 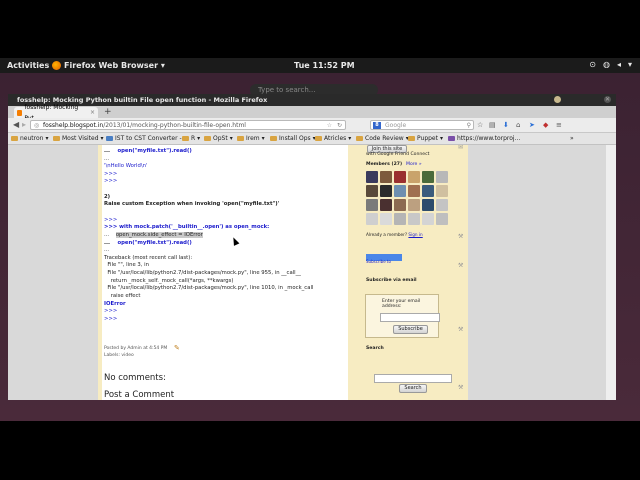 I want to click on tab-strip: fosshelp: Mocking Pyt... × +, so click(x=312, y=113).